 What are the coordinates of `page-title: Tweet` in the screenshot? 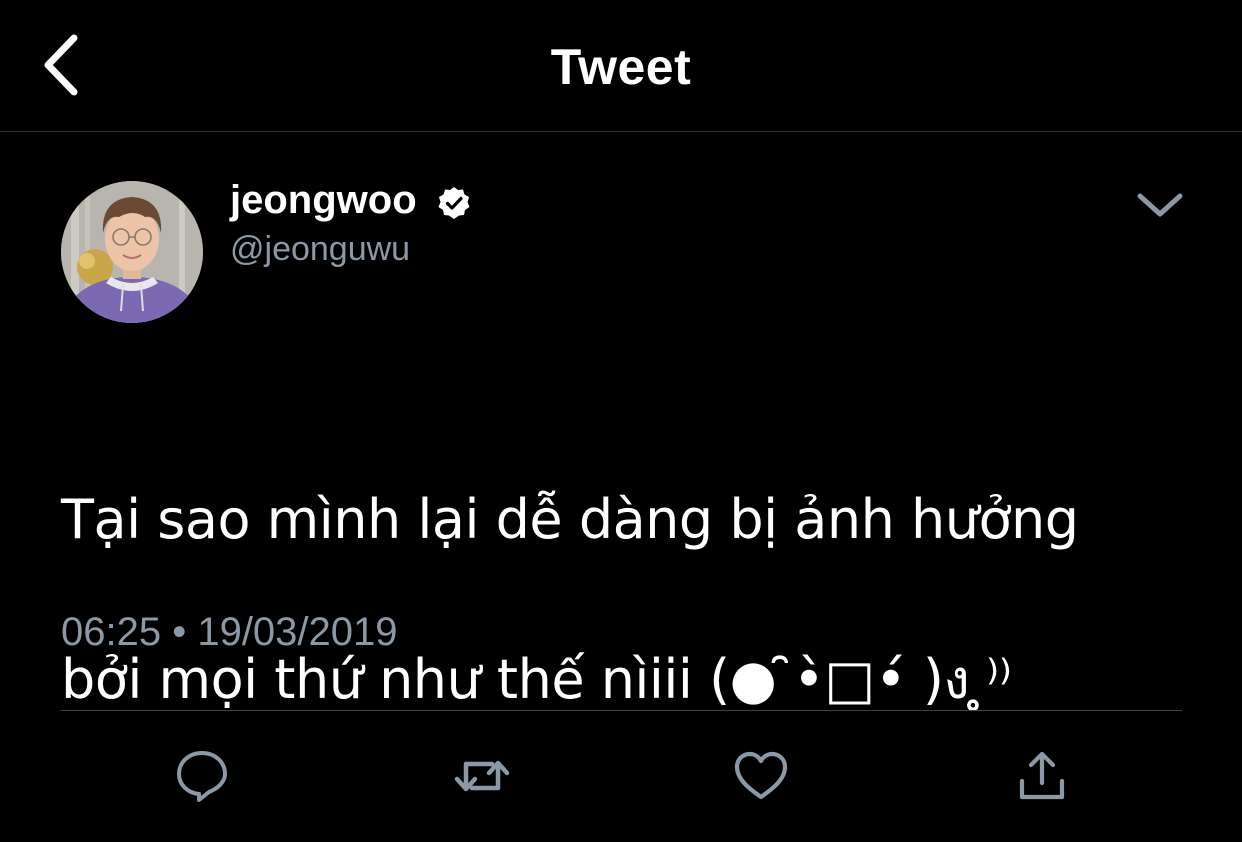 It's located at (621, 67).